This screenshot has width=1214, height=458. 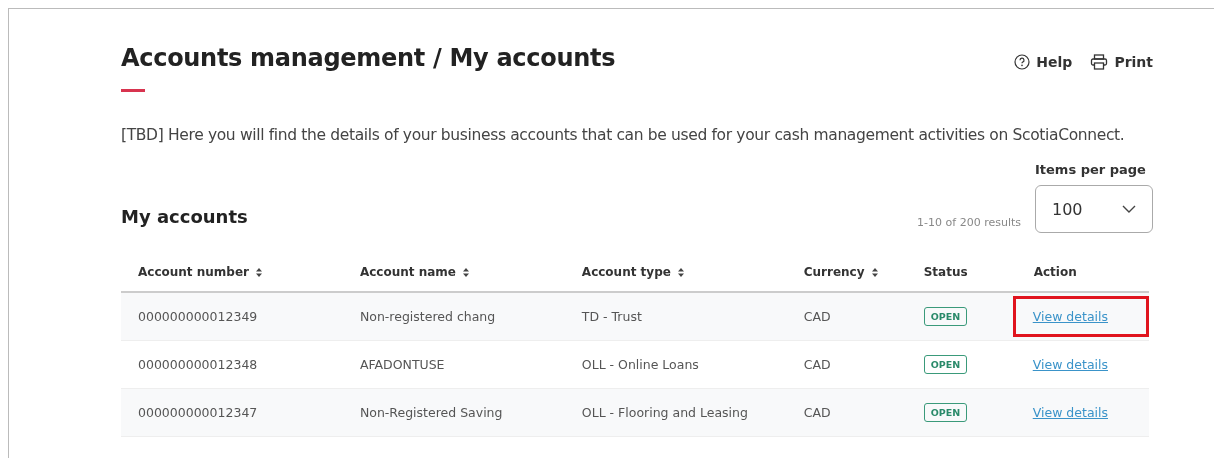 What do you see at coordinates (232, 316) in the screenshot?
I see `table-cell: 000000000012349` at bounding box center [232, 316].